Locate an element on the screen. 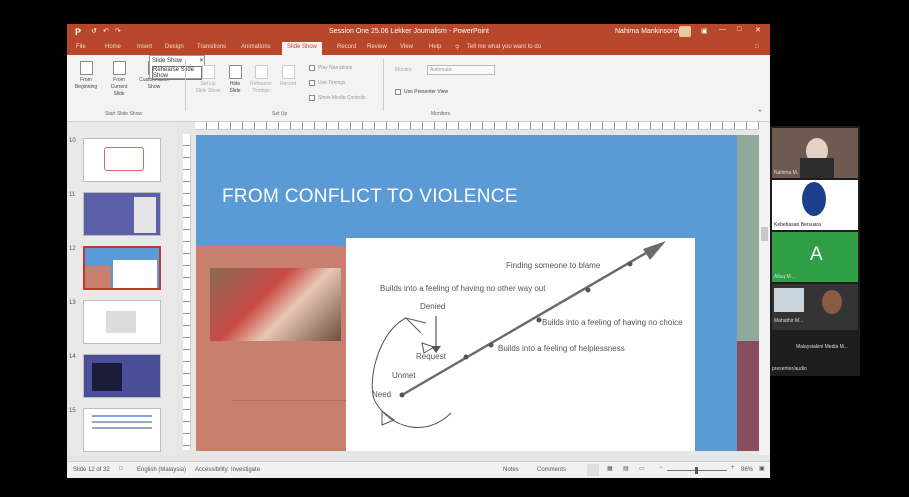  divider is located at coordinates (185, 85).